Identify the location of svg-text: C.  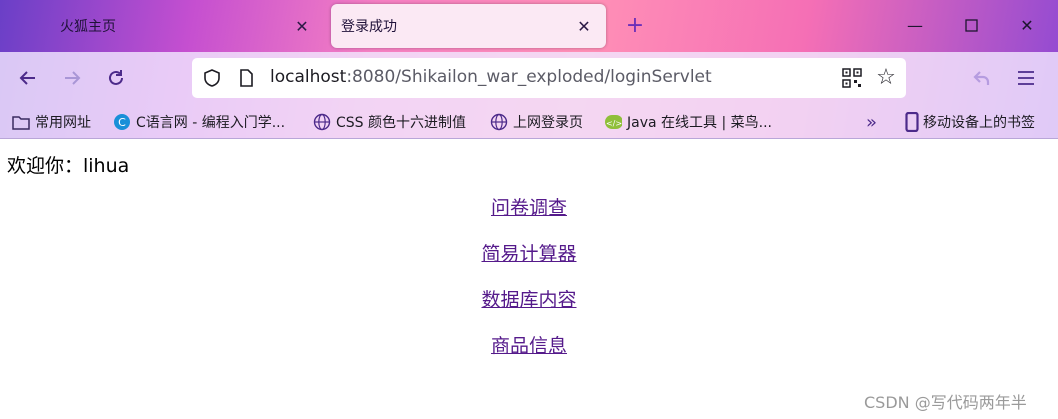
(122, 122).